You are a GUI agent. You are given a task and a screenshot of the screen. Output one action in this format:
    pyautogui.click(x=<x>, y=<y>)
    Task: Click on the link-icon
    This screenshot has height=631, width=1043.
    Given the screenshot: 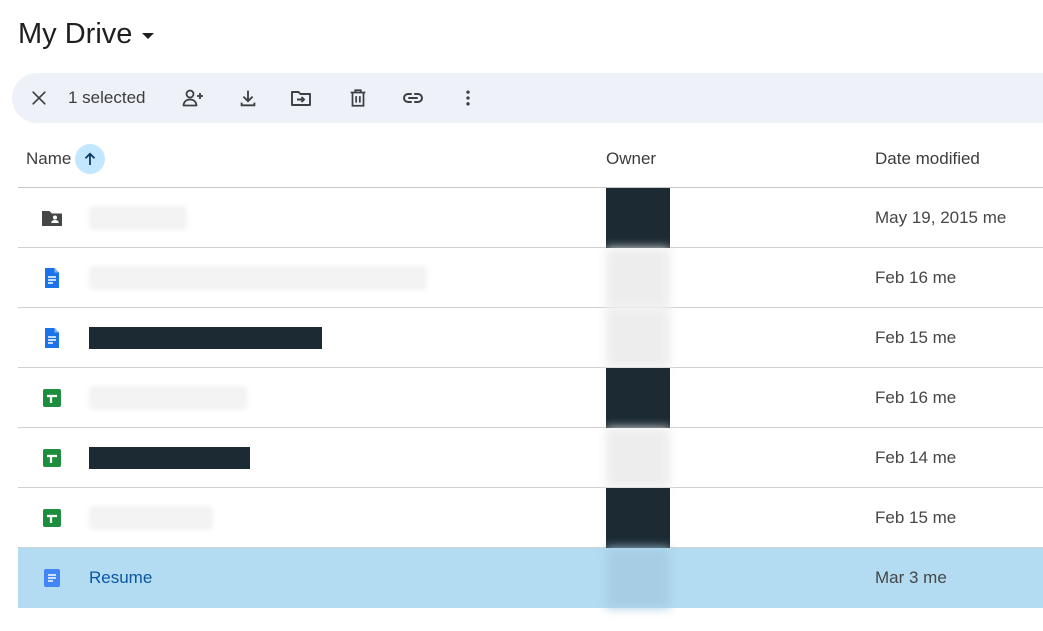 What is the action you would take?
    pyautogui.click(x=413, y=98)
    